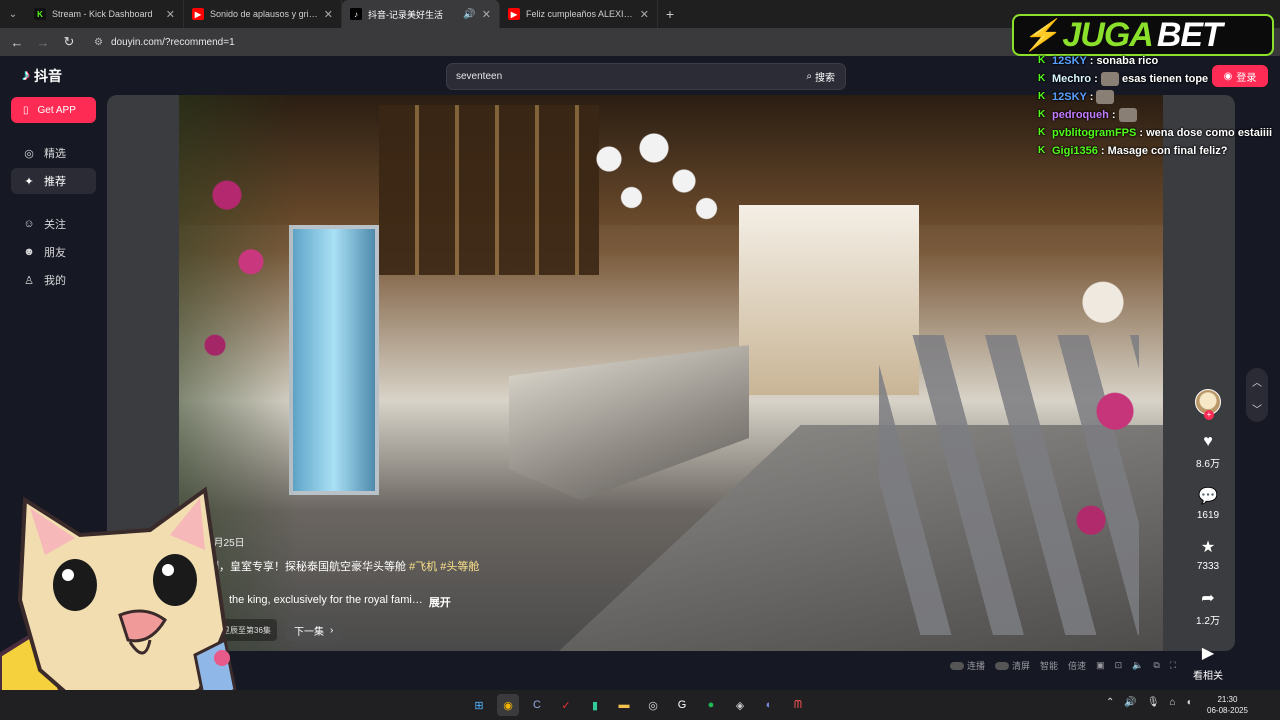  What do you see at coordinates (682, 705) in the screenshot?
I see `capcut-icon: G` at bounding box center [682, 705].